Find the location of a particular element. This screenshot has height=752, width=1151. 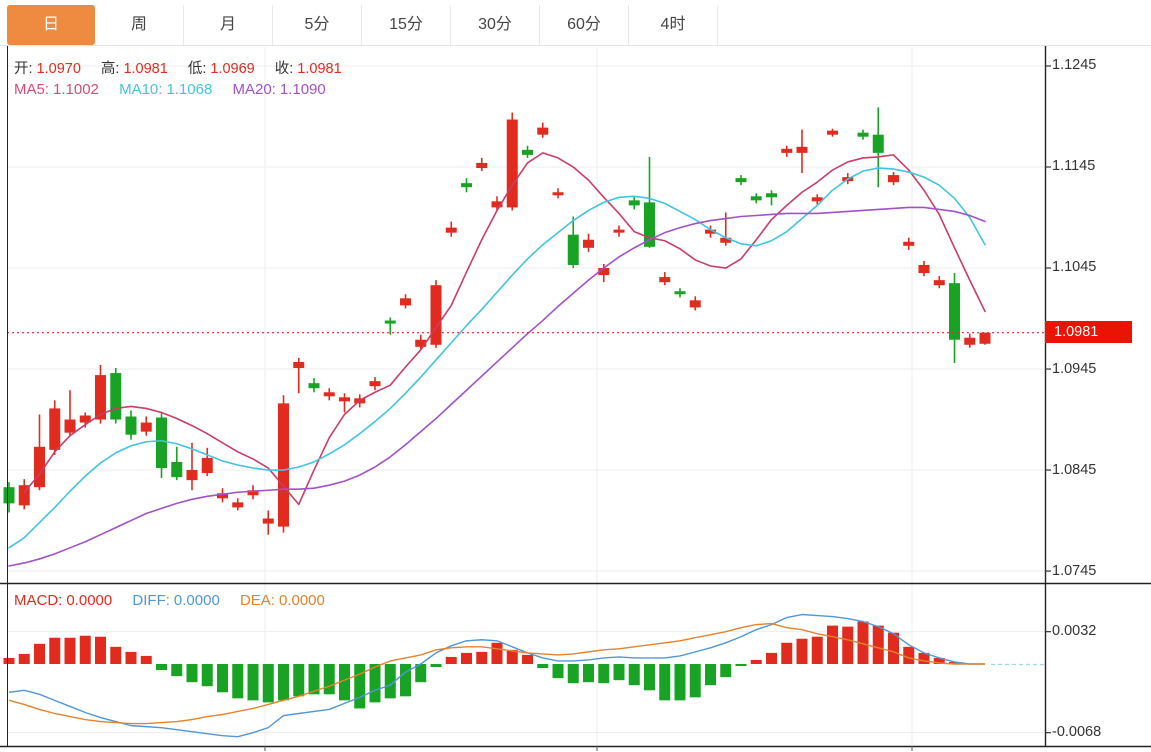

tab-5min: 5分 is located at coordinates (317, 25).